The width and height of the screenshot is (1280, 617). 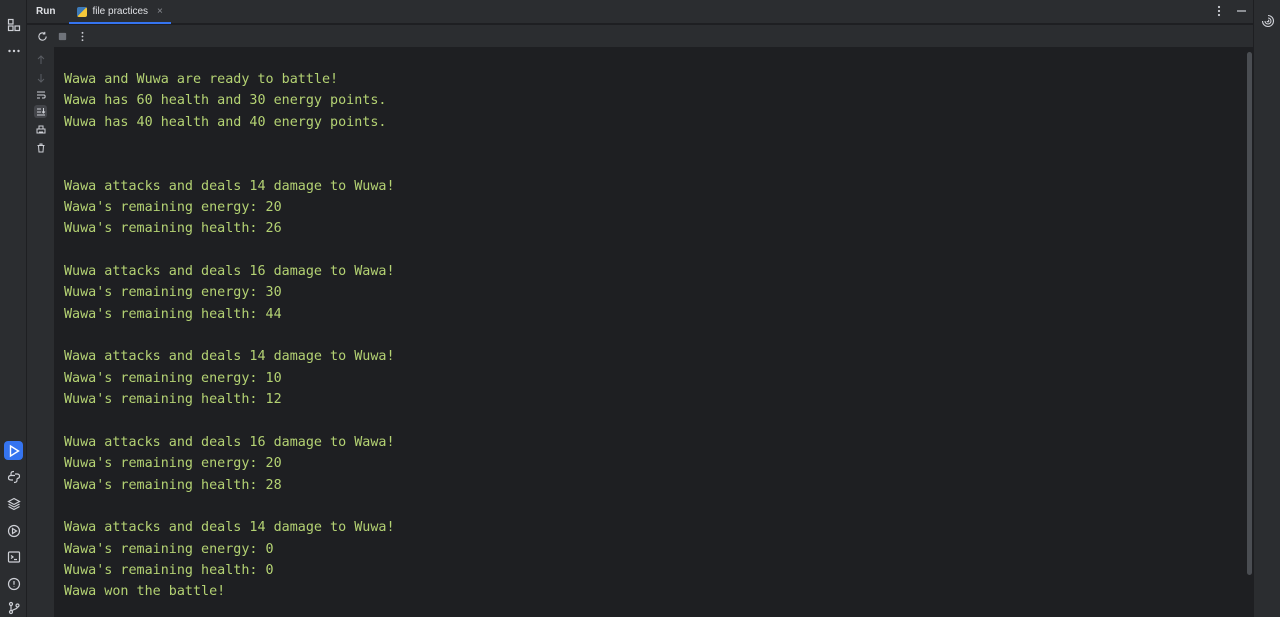 I want to click on scroll-to-end-icon, so click(x=40, y=111).